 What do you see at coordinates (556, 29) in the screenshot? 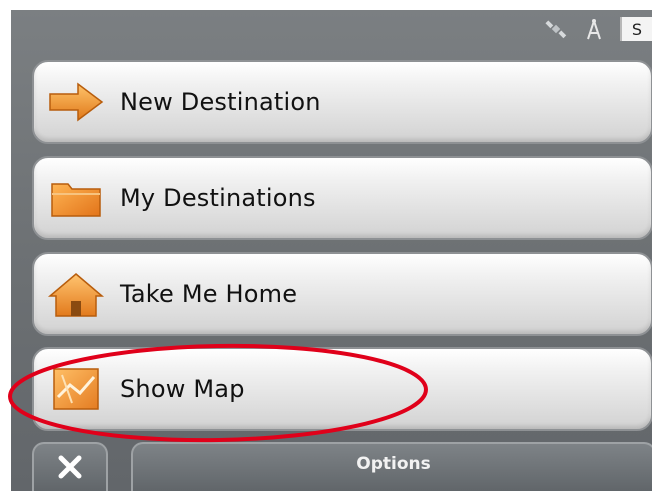
I see `satellite-icon` at bounding box center [556, 29].